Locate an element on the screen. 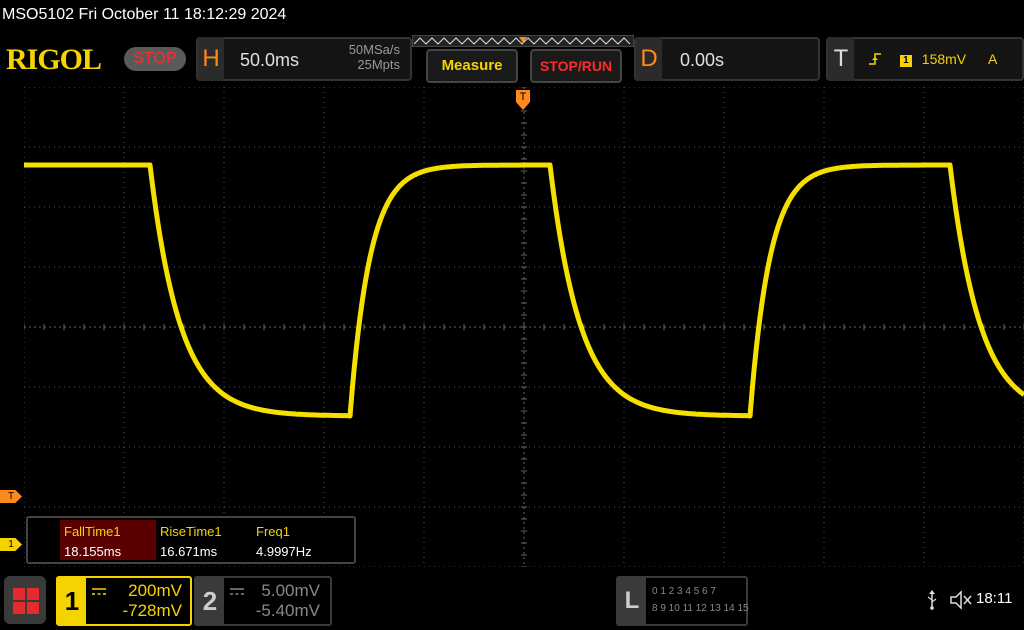 This screenshot has height=630, width=1024. menu-grid-icon is located at coordinates (25, 600).